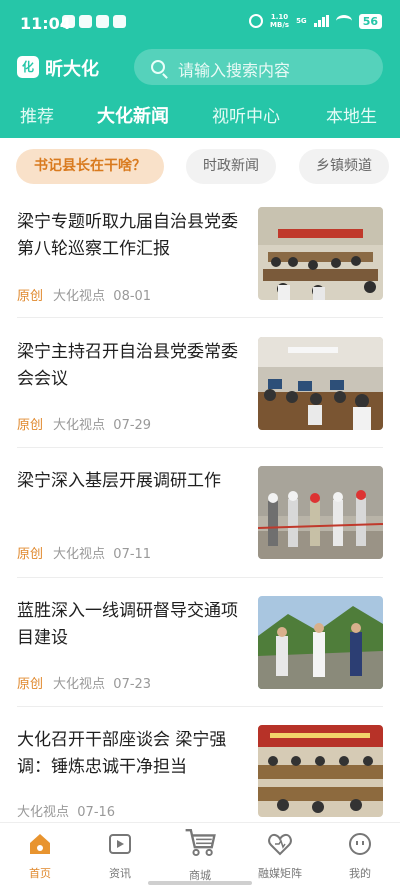 The width and height of the screenshot is (400, 889). What do you see at coordinates (37, 114) in the screenshot?
I see `tab-recommend: 推荐` at bounding box center [37, 114].